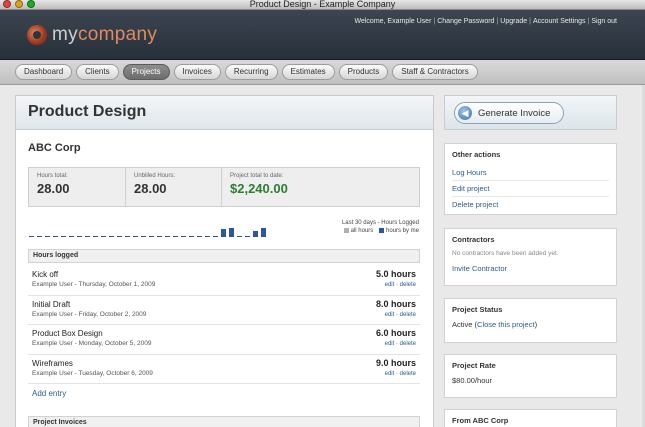 This screenshot has height=427, width=645. I want to click on entry-hours: 9.0 hours, so click(395, 362).